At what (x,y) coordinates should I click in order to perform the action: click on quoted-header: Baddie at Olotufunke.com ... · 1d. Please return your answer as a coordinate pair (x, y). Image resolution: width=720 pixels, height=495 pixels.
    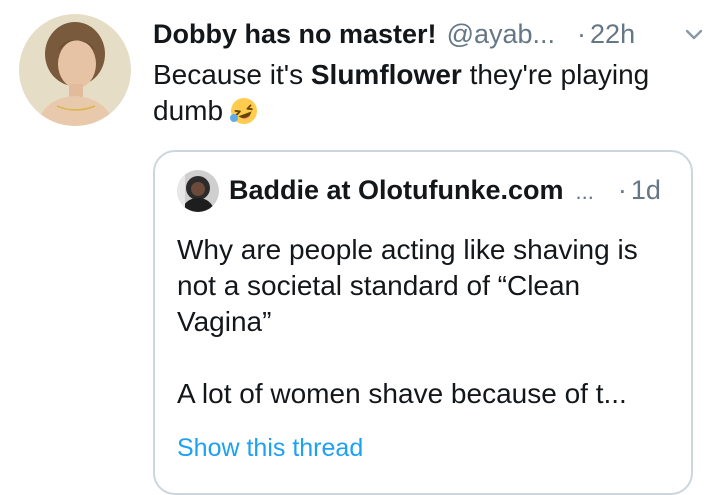
    Looking at the image, I should click on (454, 190).